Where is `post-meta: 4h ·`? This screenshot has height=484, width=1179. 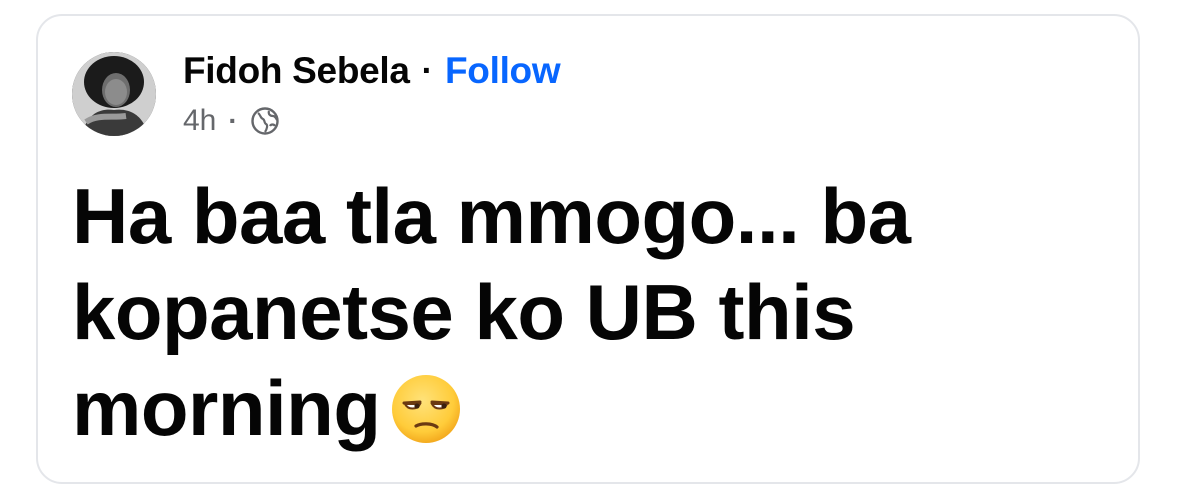
post-meta: 4h · is located at coordinates (231, 121).